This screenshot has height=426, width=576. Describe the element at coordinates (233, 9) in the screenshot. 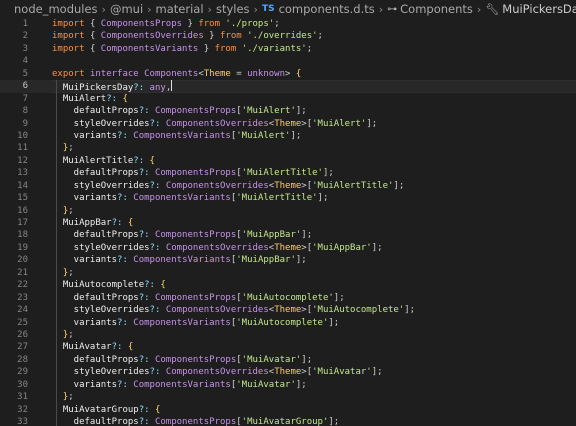

I see `breadcrumb-item-styles: styles` at that location.